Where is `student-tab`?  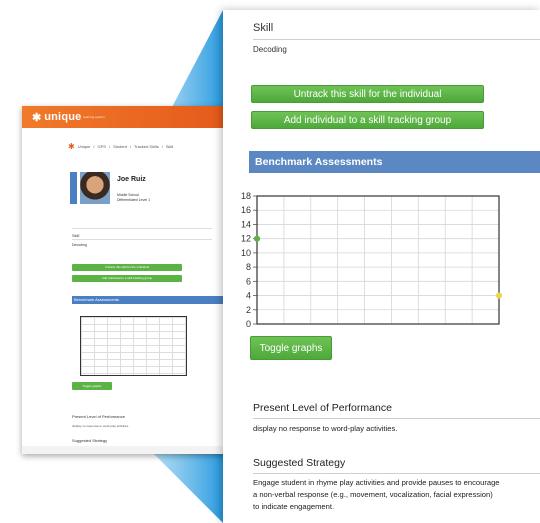 student-tab is located at coordinates (73, 188).